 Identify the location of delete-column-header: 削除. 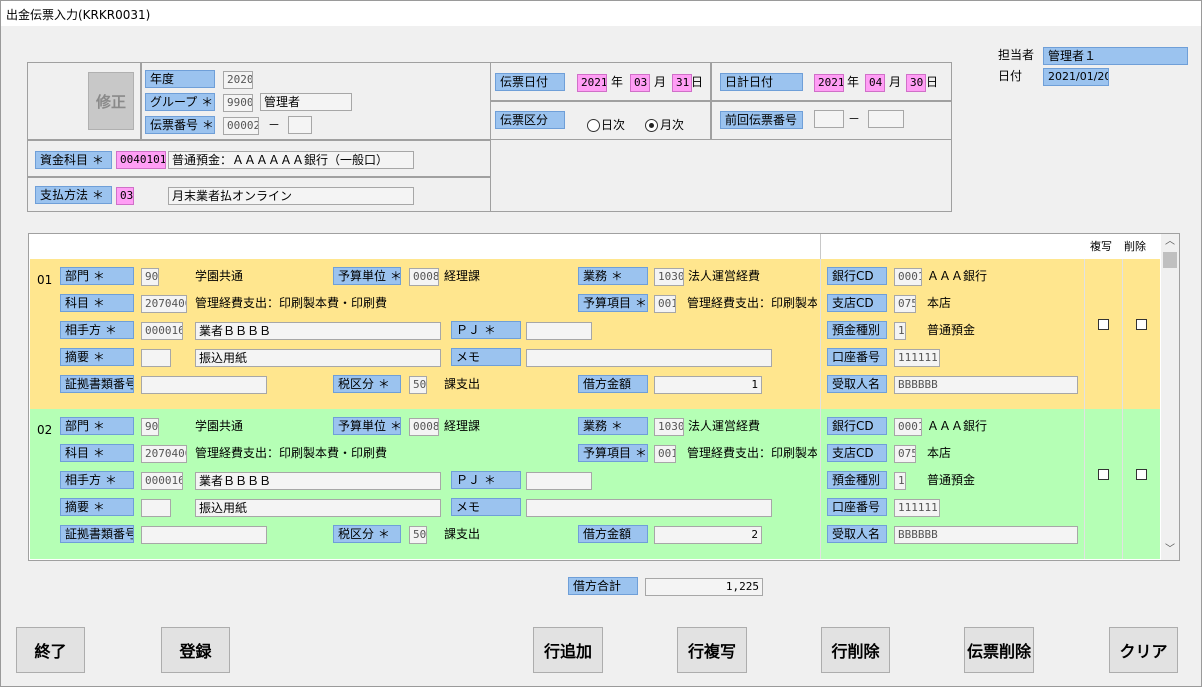
(1135, 246).